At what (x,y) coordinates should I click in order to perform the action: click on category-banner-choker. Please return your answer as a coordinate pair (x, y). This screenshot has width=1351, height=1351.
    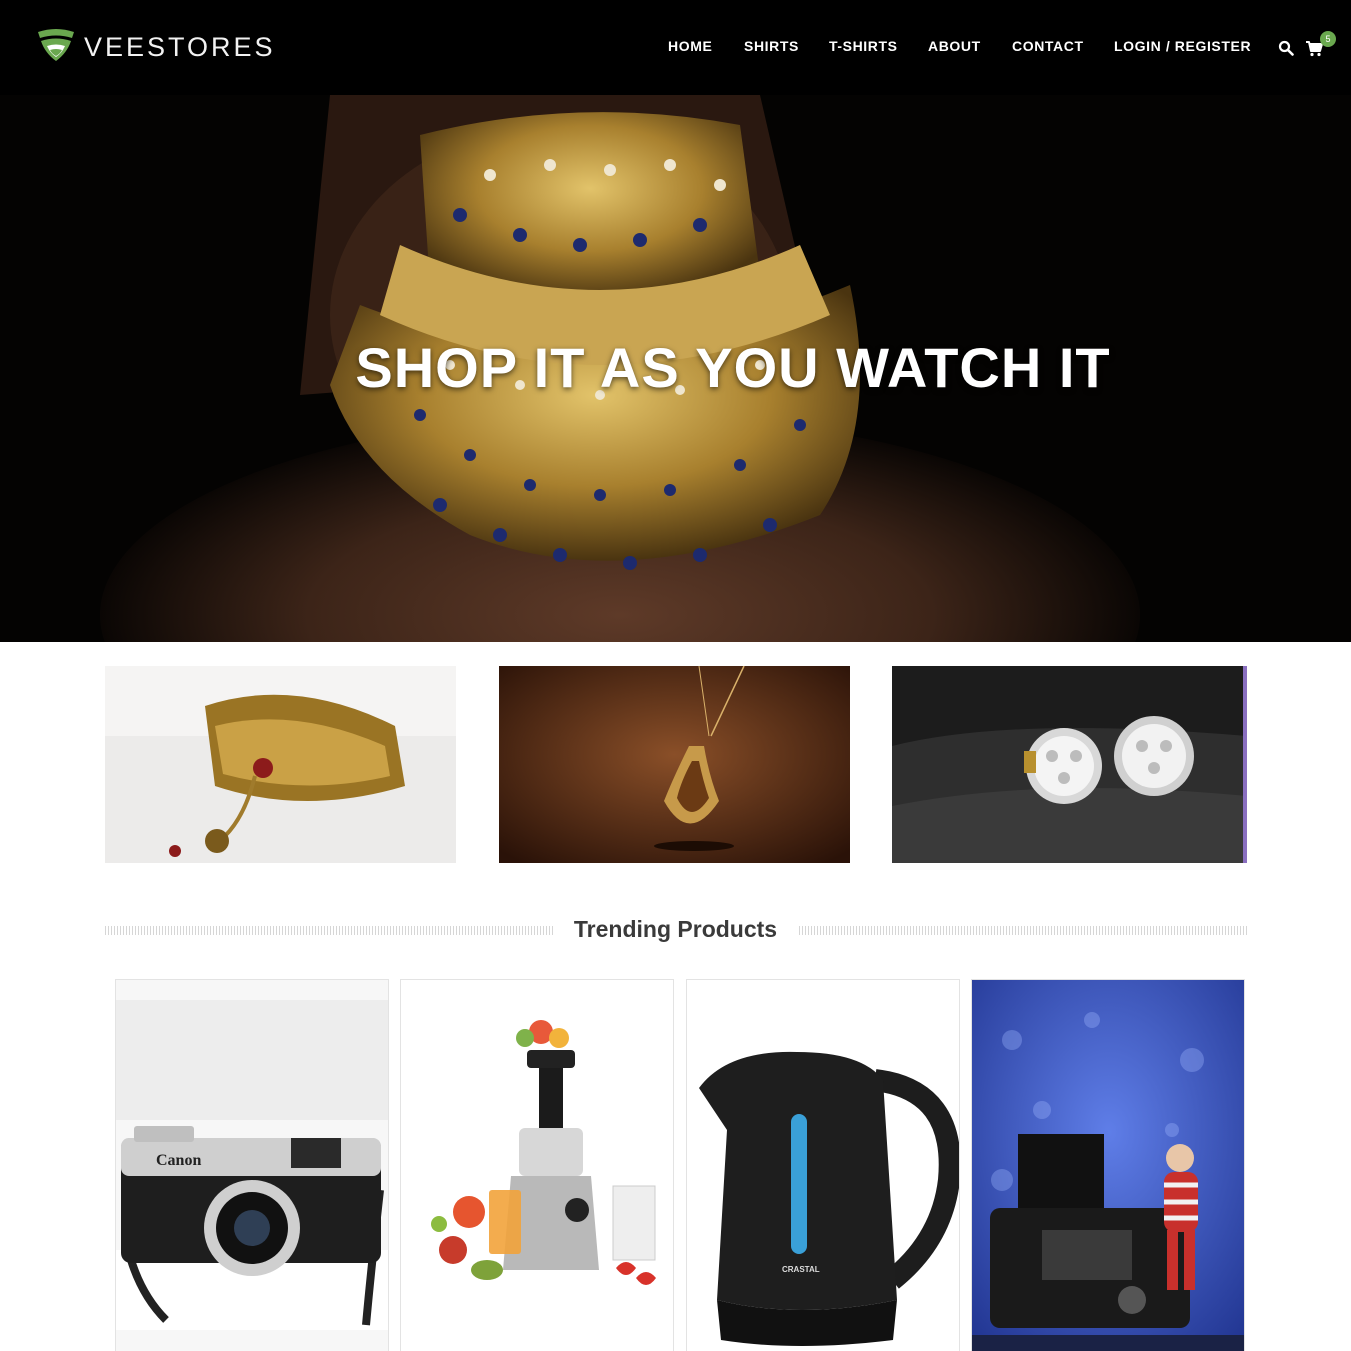
    Looking at the image, I should click on (280, 764).